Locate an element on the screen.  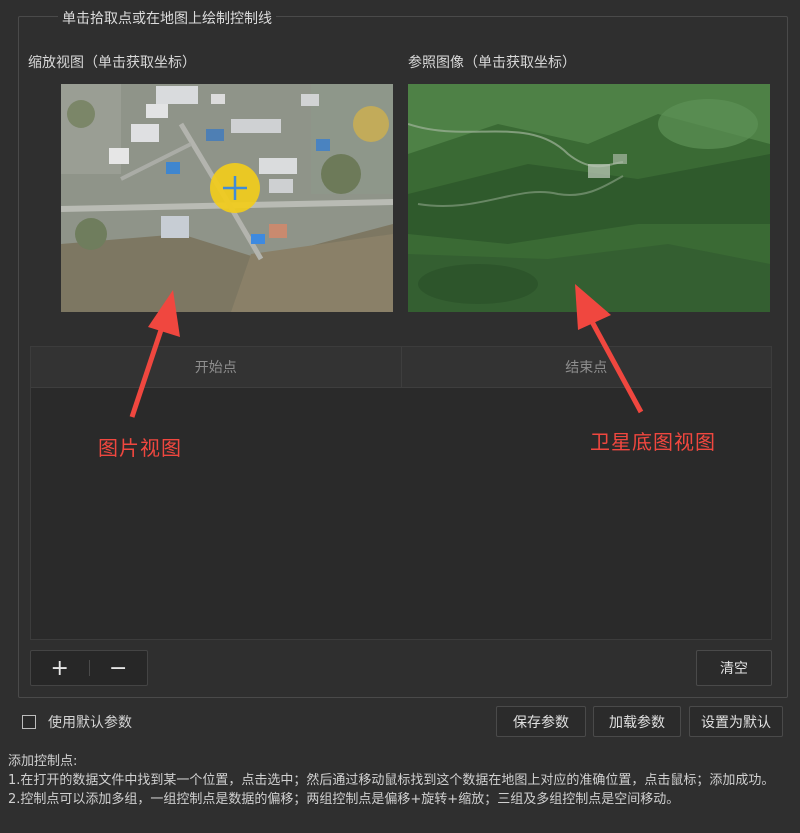
use-default-params-row: 使用默认参数 is located at coordinates (77, 722).